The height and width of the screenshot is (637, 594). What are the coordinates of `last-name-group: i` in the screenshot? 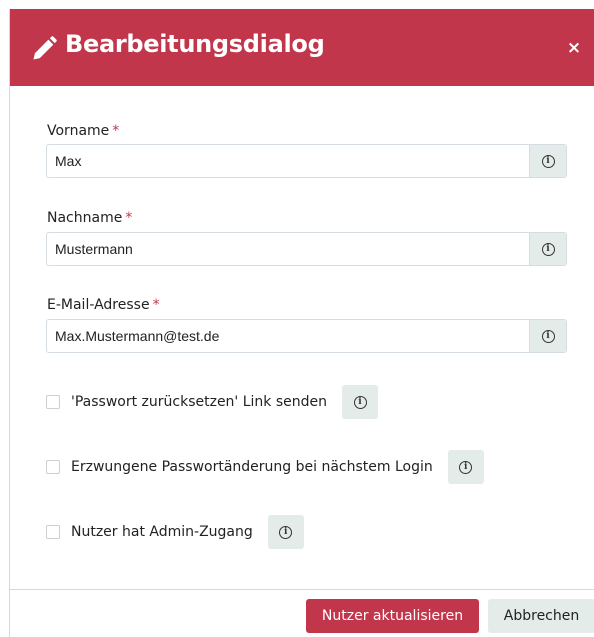 It's located at (306, 249).